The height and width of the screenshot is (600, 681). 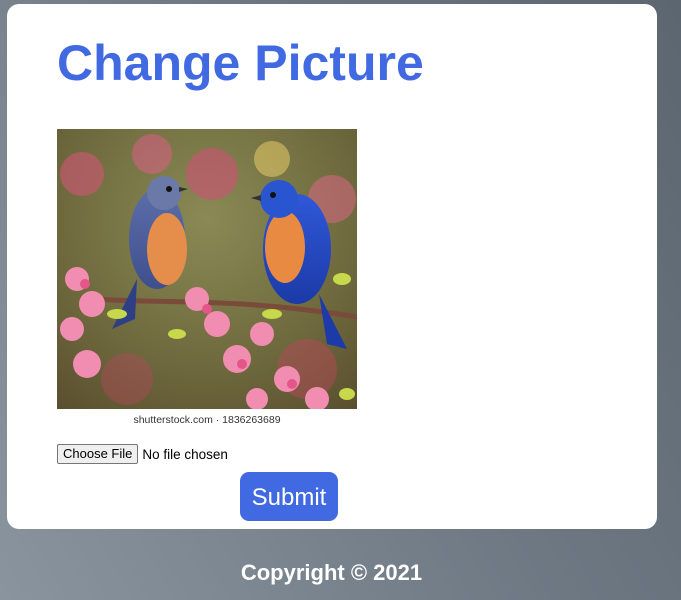 What do you see at coordinates (185, 454) in the screenshot?
I see `file-status-text: No file chosen` at bounding box center [185, 454].